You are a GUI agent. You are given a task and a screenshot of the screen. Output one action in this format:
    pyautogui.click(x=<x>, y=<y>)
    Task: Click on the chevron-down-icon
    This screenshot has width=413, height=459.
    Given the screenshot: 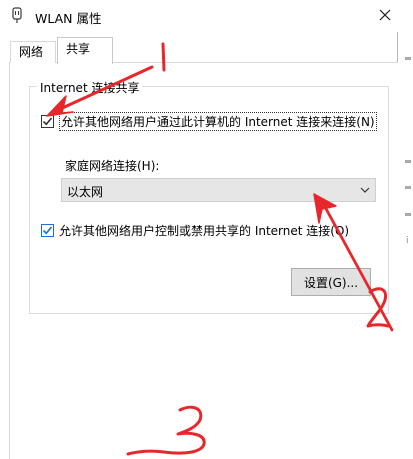 What is the action you would take?
    pyautogui.click(x=365, y=190)
    